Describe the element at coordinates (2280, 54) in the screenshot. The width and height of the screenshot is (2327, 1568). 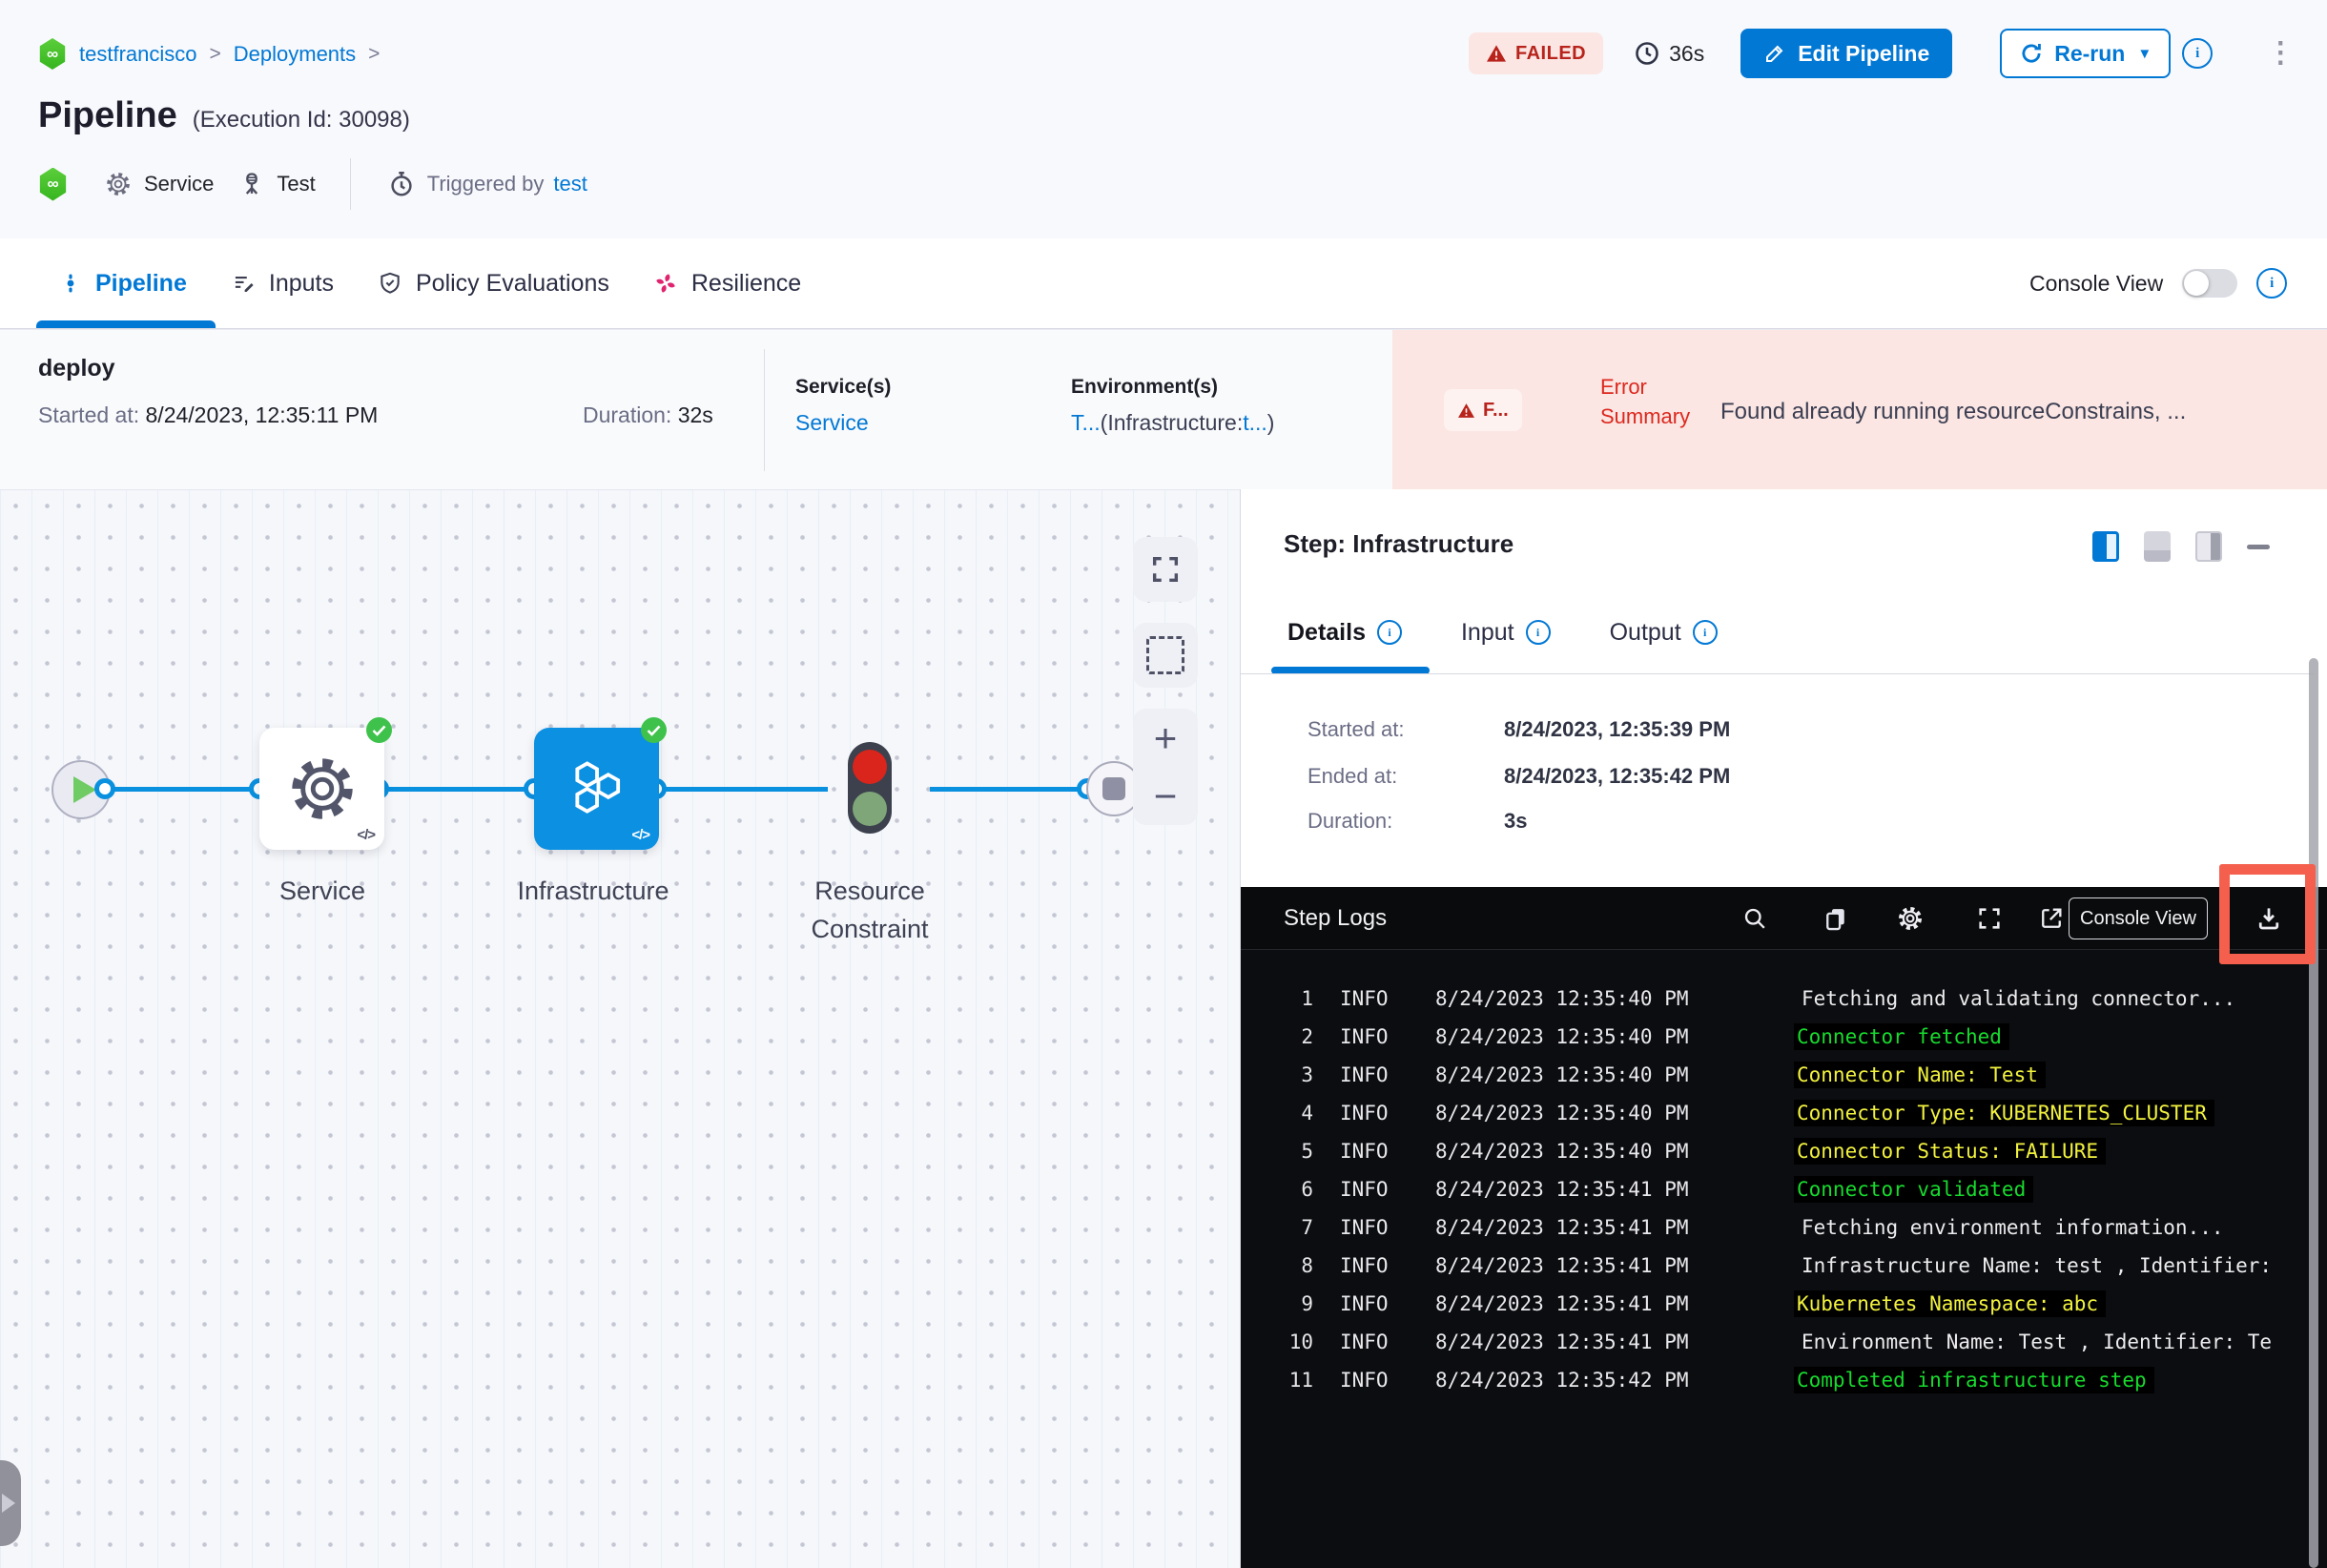
I see `more-options-menu: ⋮` at that location.